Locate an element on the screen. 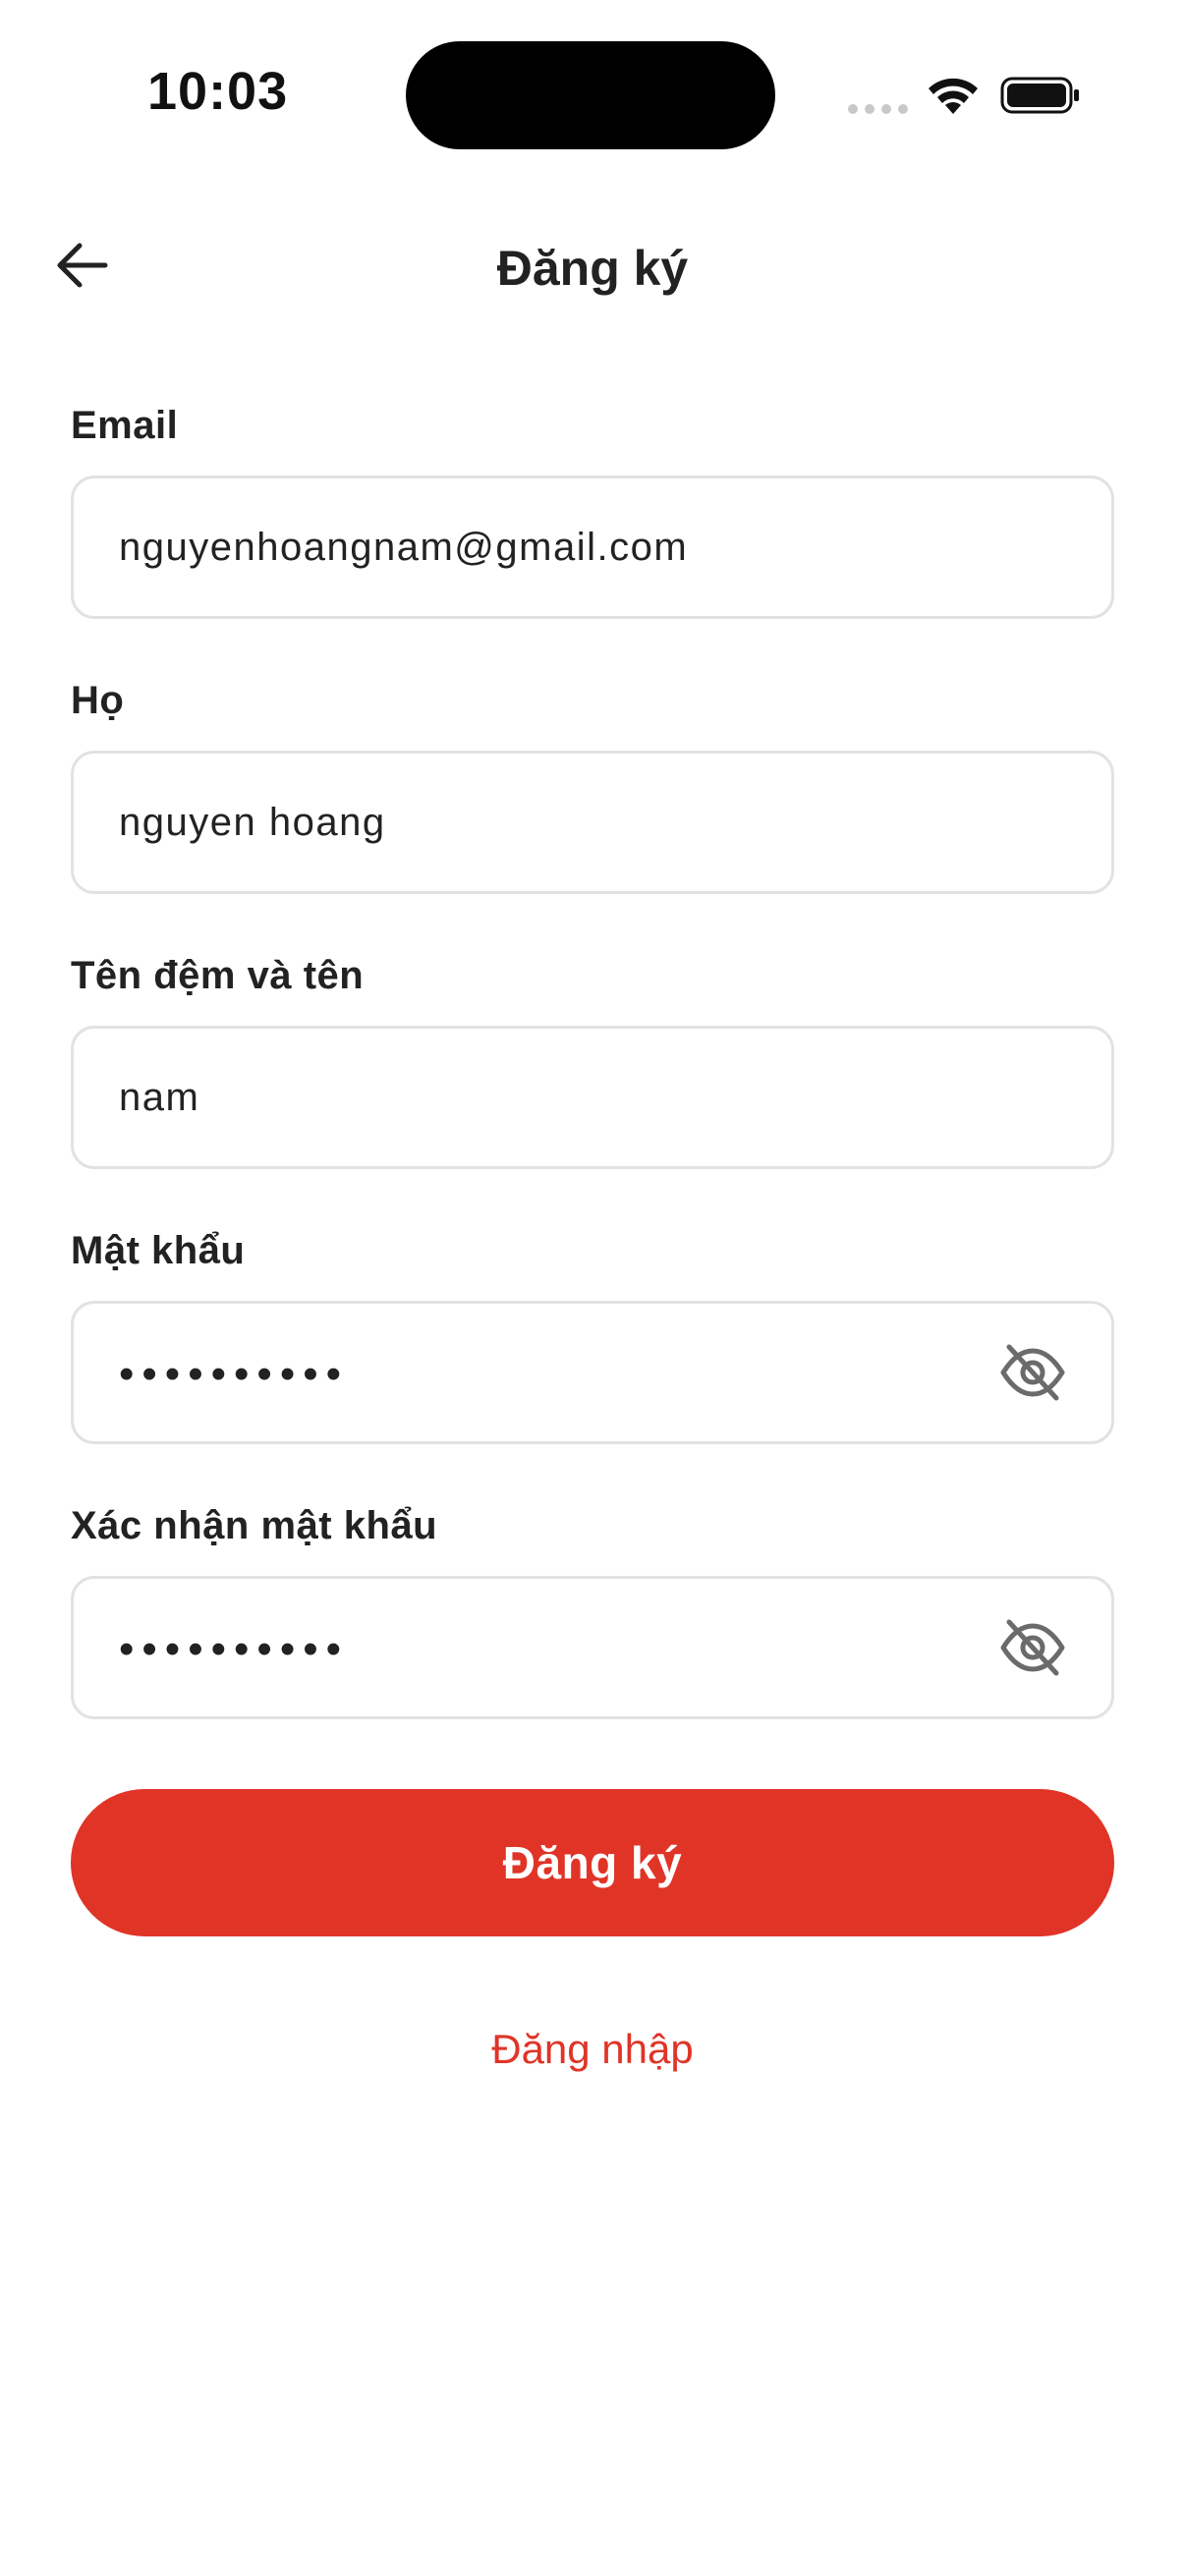 This screenshot has height=2576, width=1185. confirm-password-value: •••••••••• is located at coordinates (235, 1648).